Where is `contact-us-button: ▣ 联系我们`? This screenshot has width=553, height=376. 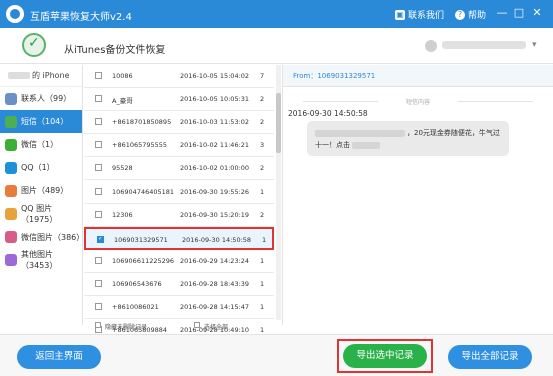 contact-us-button: ▣ 联系我们 is located at coordinates (419, 14).